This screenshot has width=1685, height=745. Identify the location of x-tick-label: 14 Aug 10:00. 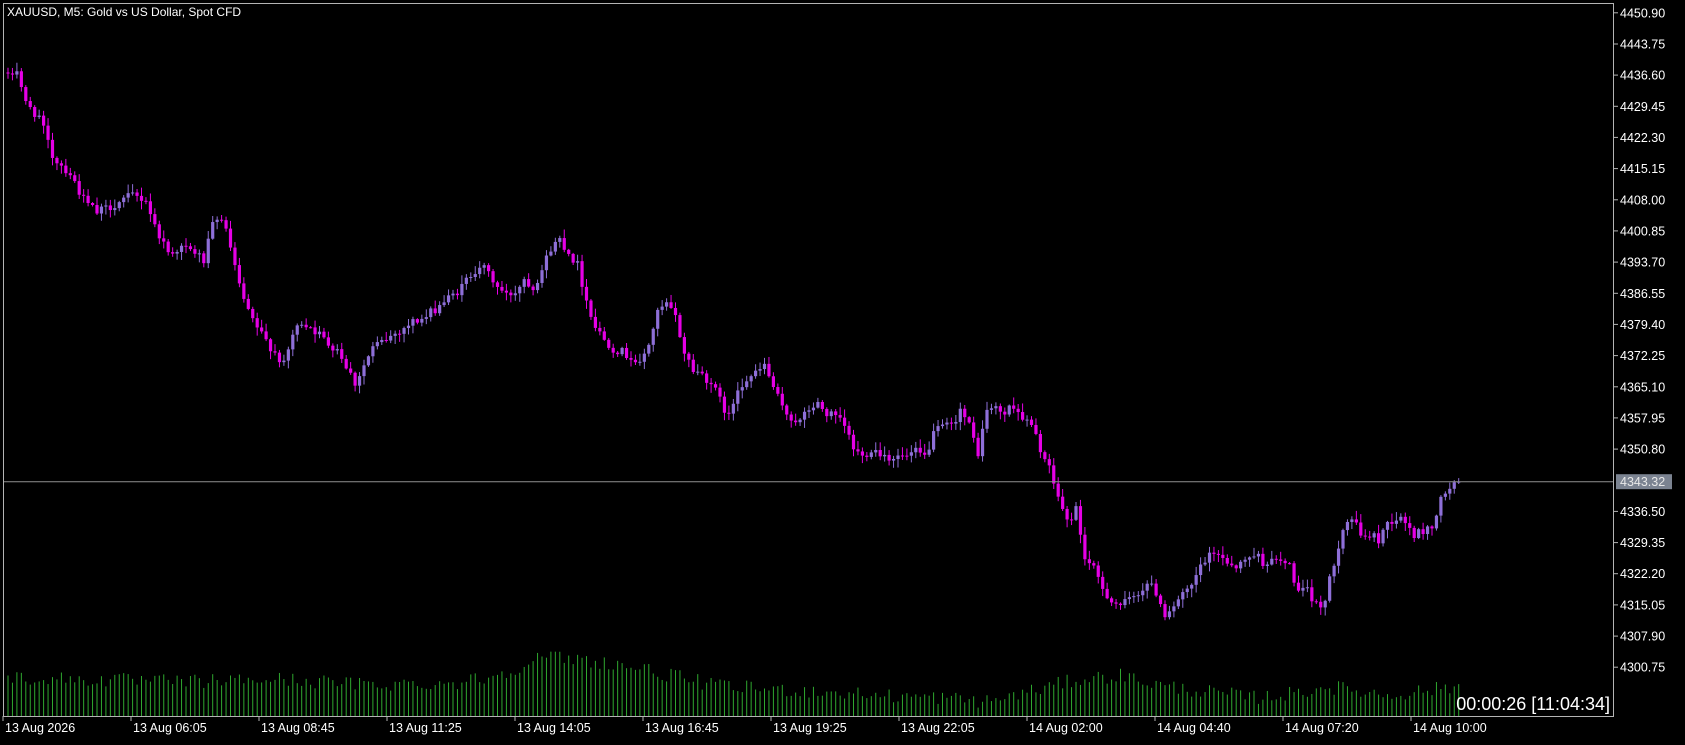
(1450, 728).